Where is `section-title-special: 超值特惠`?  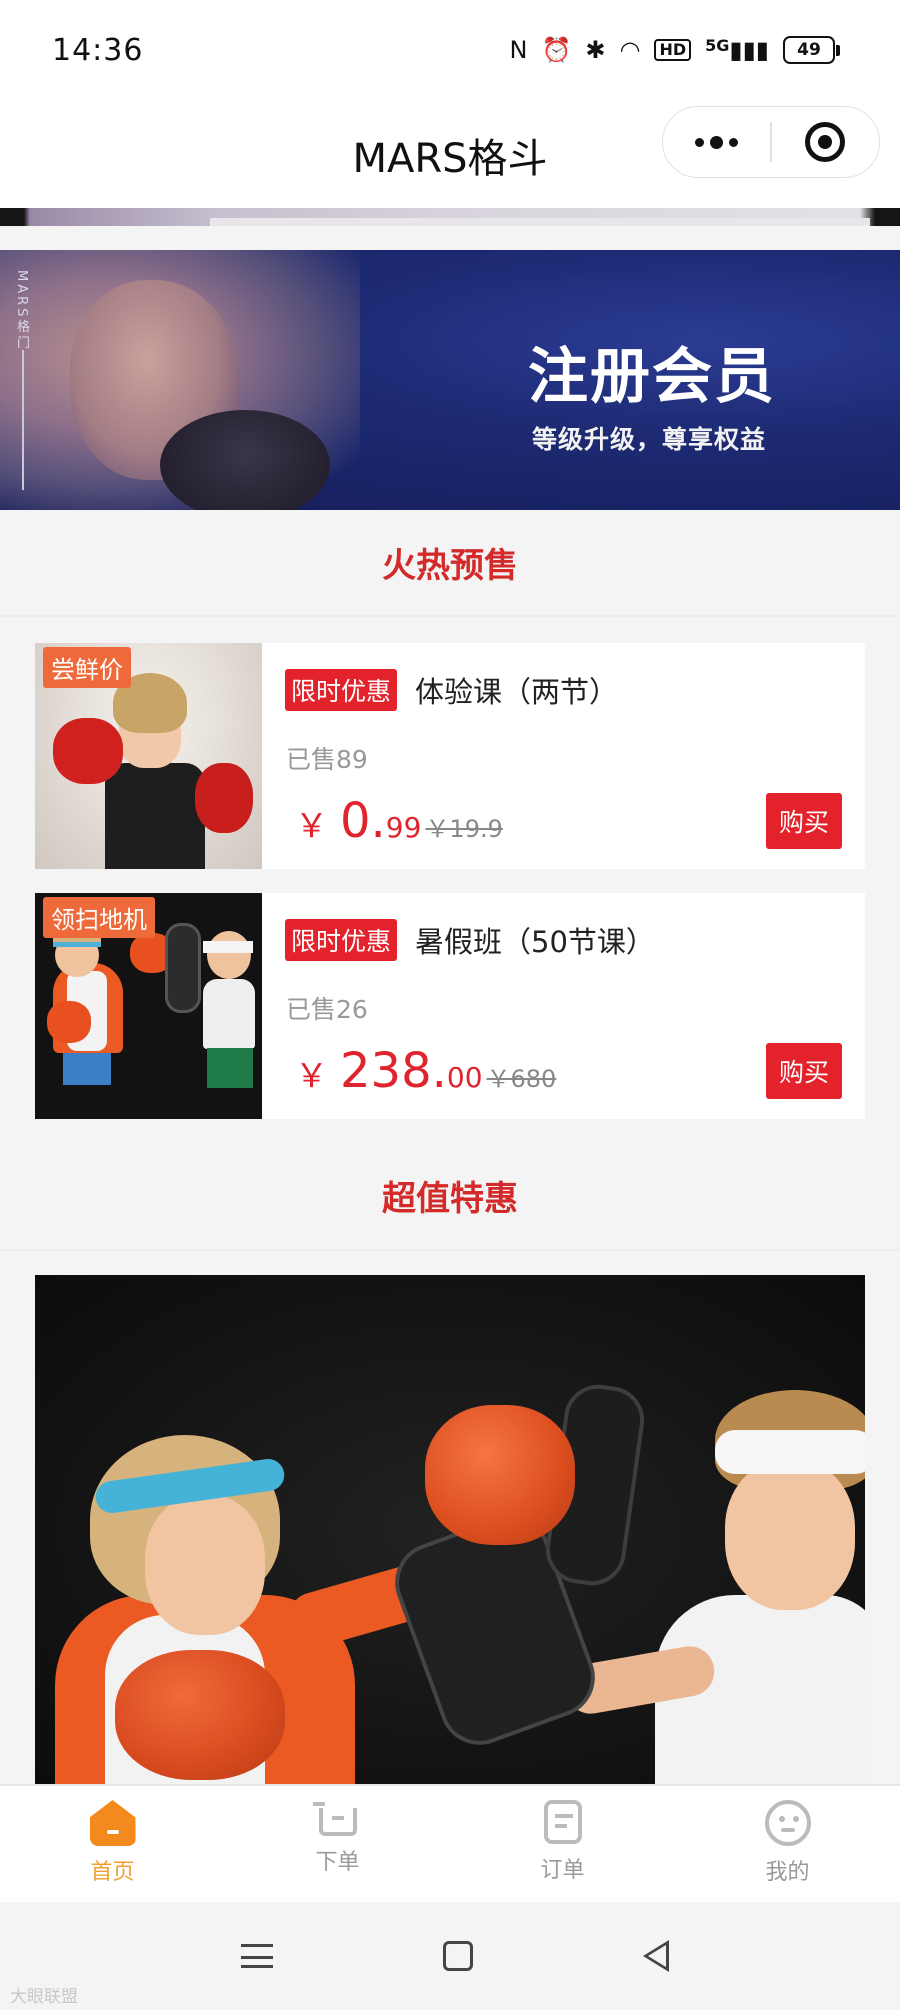
section-title-special: 超值特惠 is located at coordinates (450, 1199).